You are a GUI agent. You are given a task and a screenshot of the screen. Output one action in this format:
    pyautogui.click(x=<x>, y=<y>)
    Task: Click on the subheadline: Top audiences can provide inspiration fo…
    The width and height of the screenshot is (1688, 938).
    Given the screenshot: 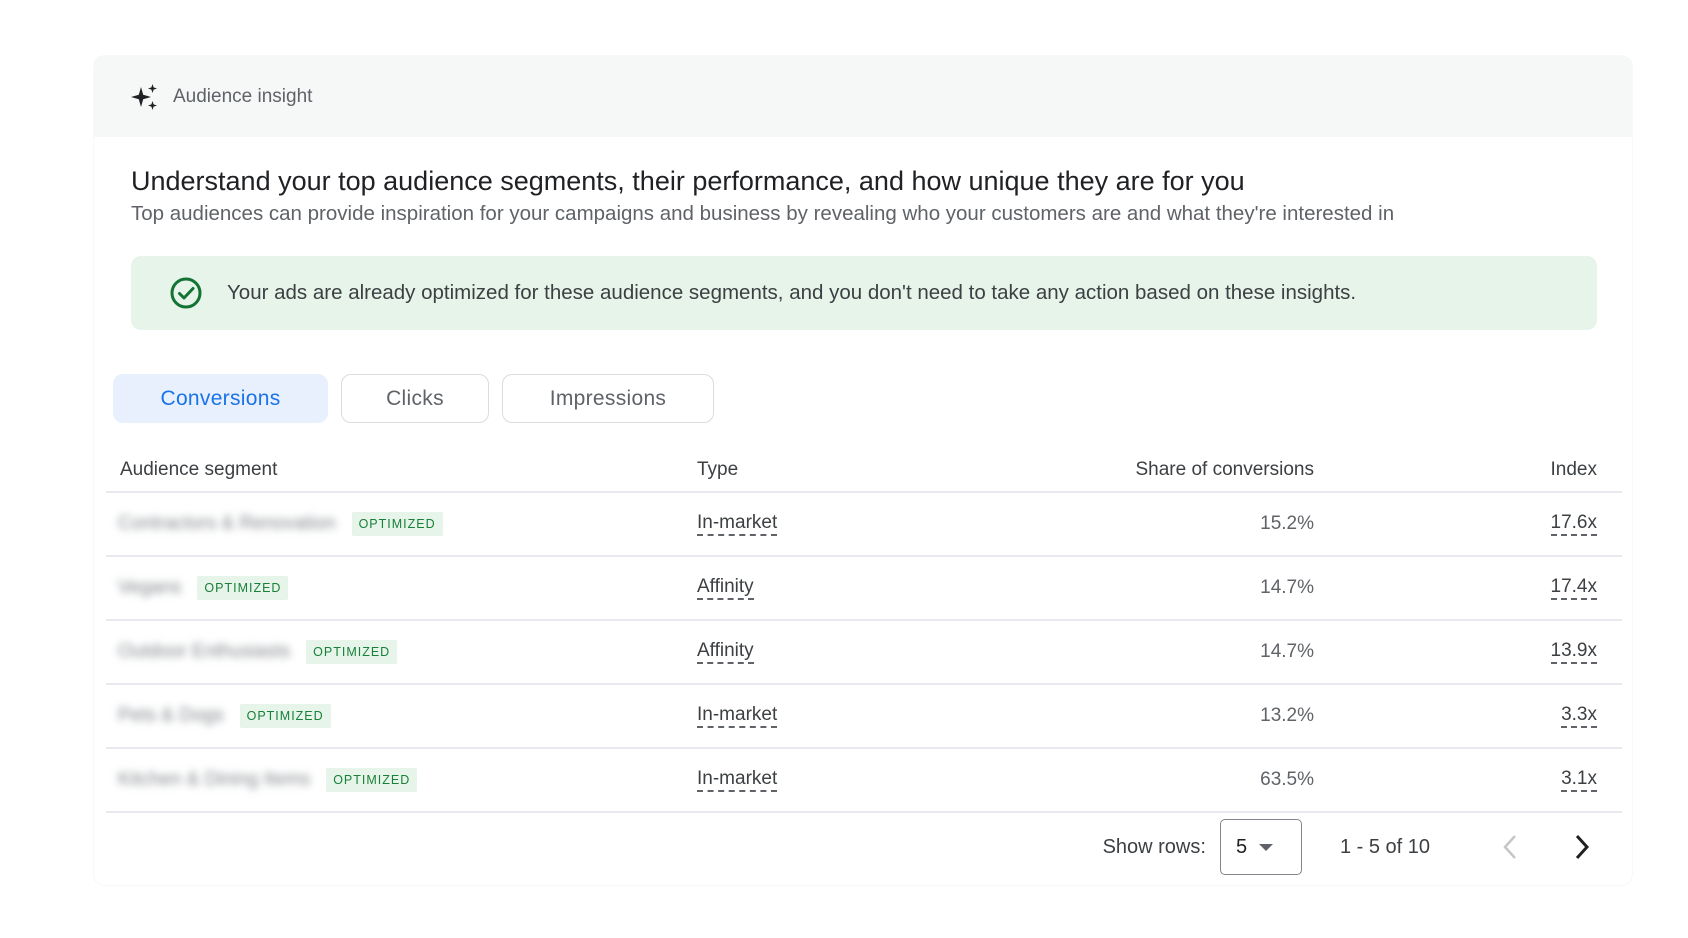 What is the action you would take?
    pyautogui.click(x=763, y=213)
    